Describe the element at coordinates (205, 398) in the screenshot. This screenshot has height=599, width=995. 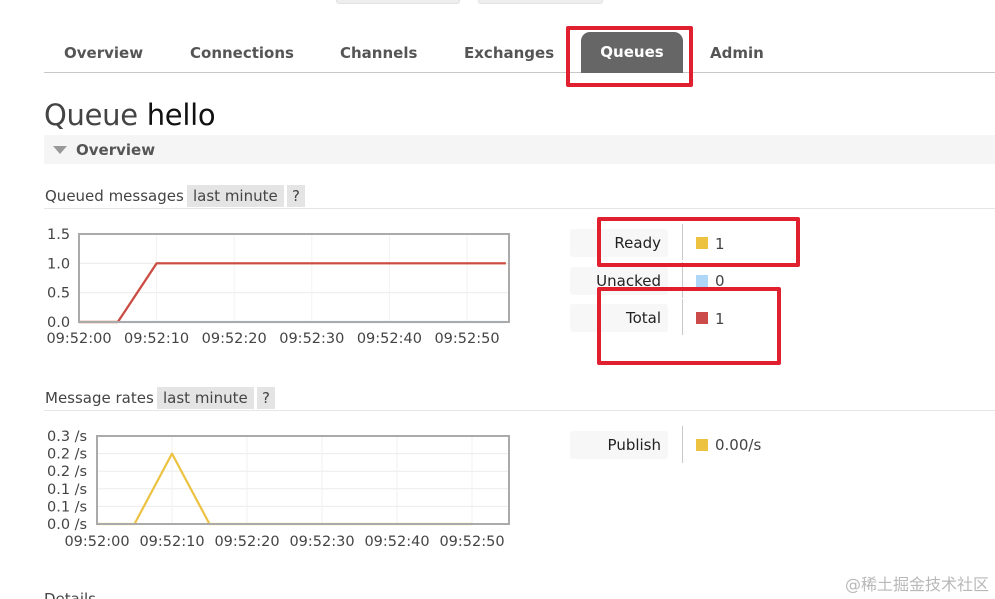
I see `range-selector: last minute` at that location.